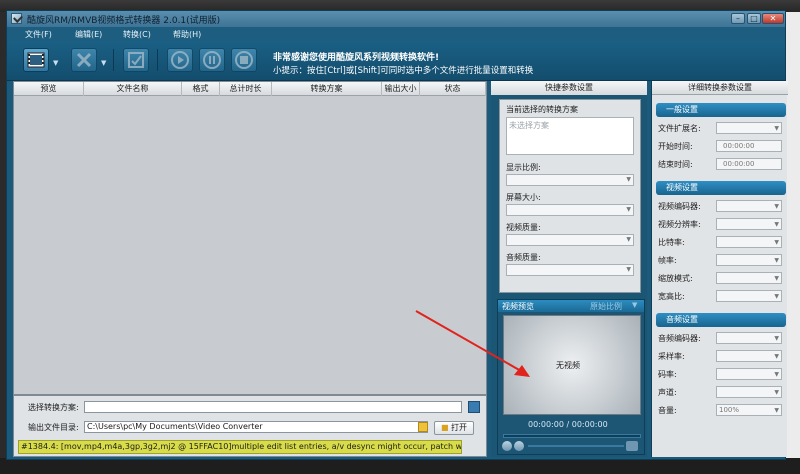  I want to click on screen-size-select, so click(570, 210).